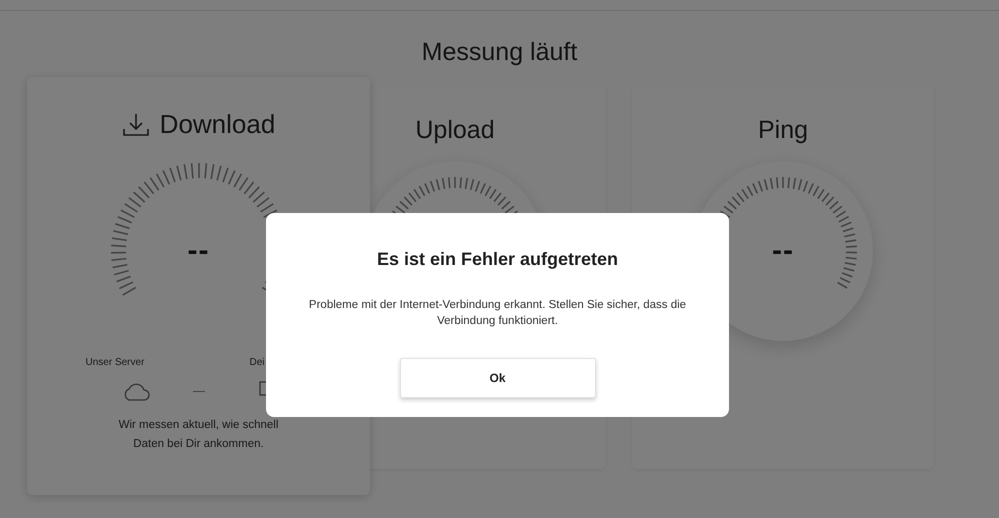 Image resolution: width=999 pixels, height=518 pixels. I want to click on card-description: Wir messen aktuell, wie schnell Daten bei Dir ankommen., so click(199, 435).